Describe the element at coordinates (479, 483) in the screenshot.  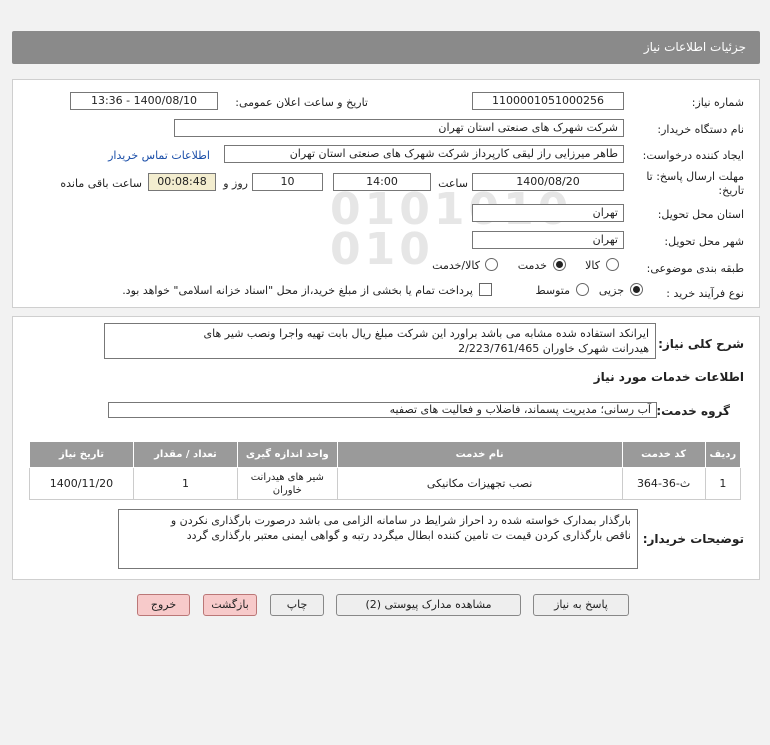
I see `cell-name: نصب تجهیزات مکانیکی` at that location.